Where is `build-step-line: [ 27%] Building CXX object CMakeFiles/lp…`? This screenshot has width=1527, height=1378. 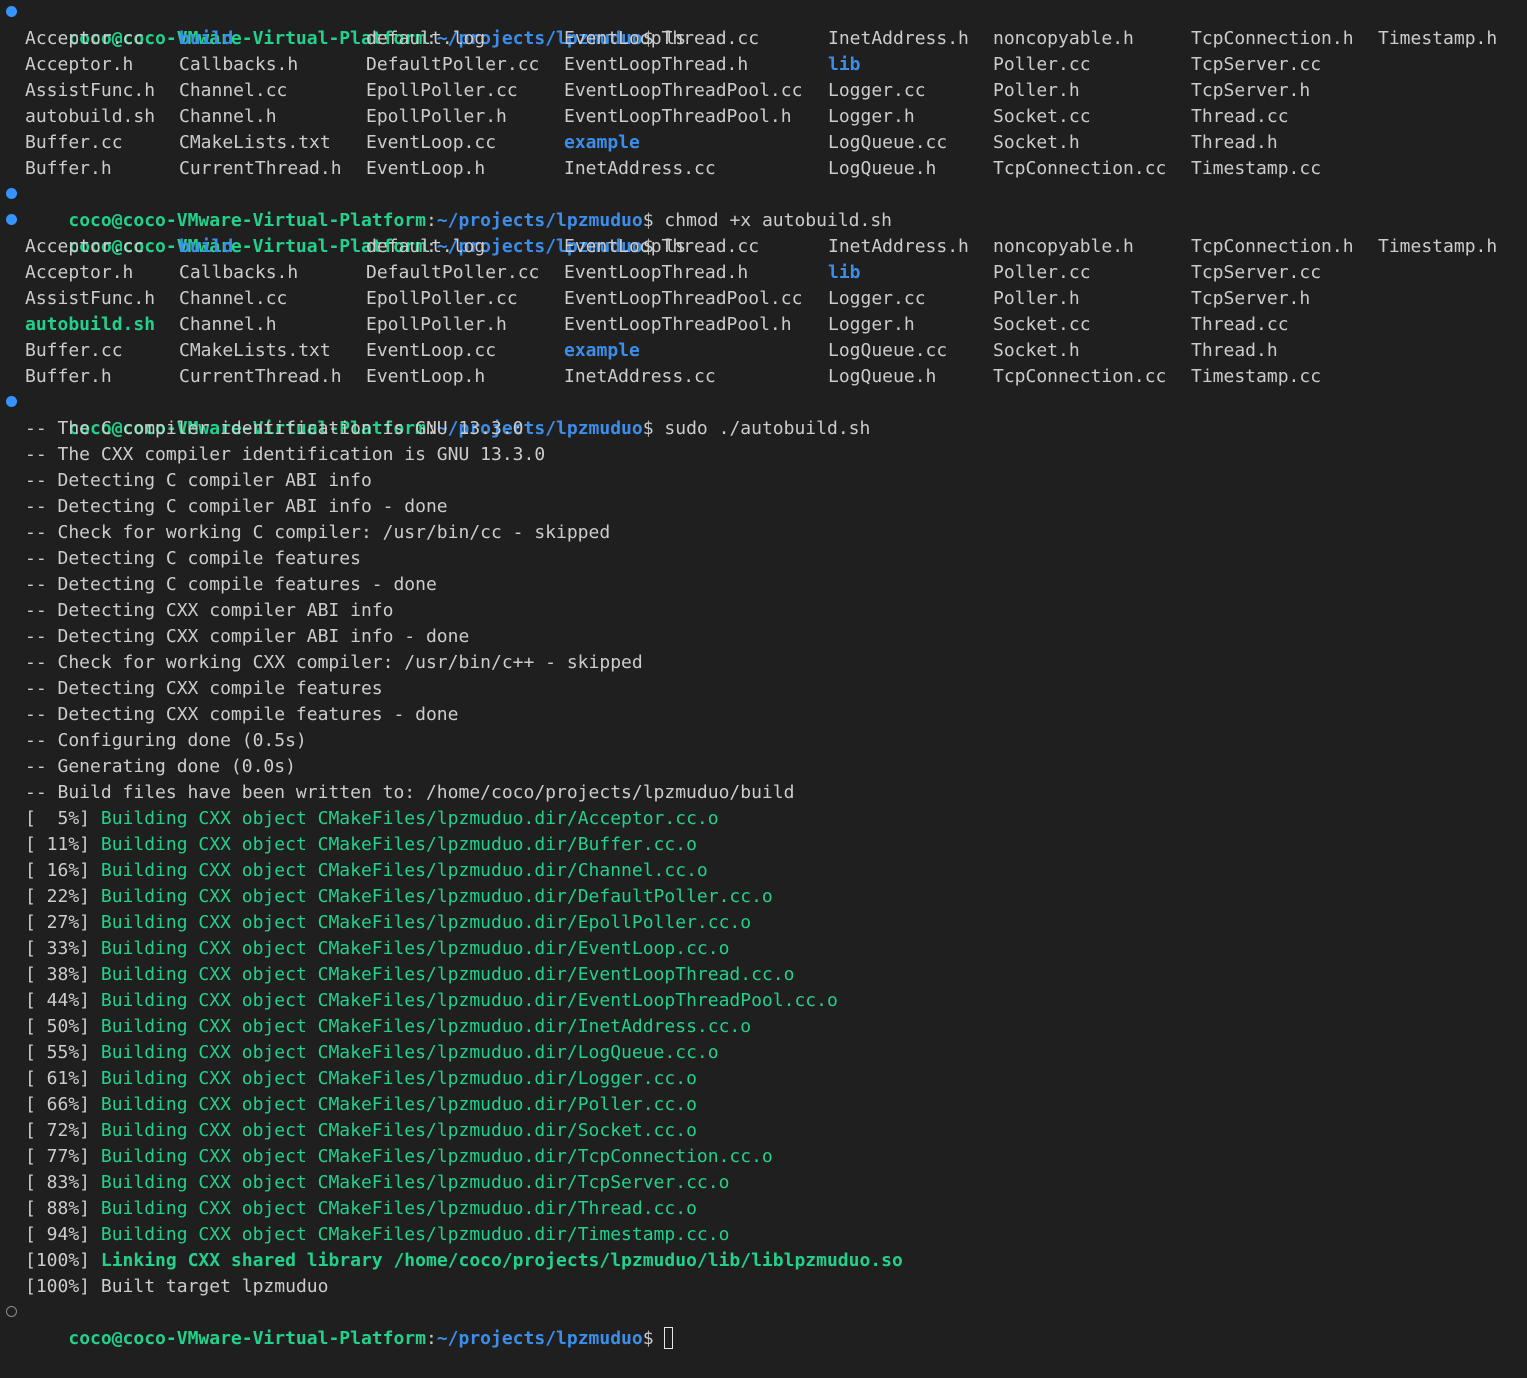 build-step-line: [ 27%] Building CXX object CMakeFiles/lp… is located at coordinates (763, 923).